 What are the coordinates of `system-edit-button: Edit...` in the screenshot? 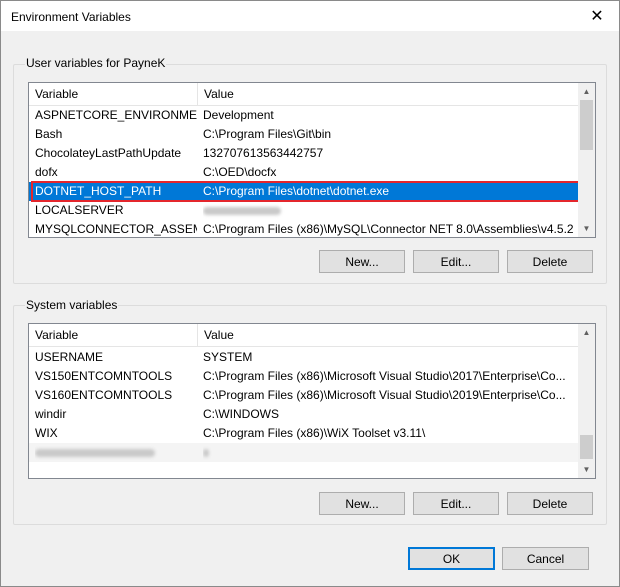 It's located at (456, 503).